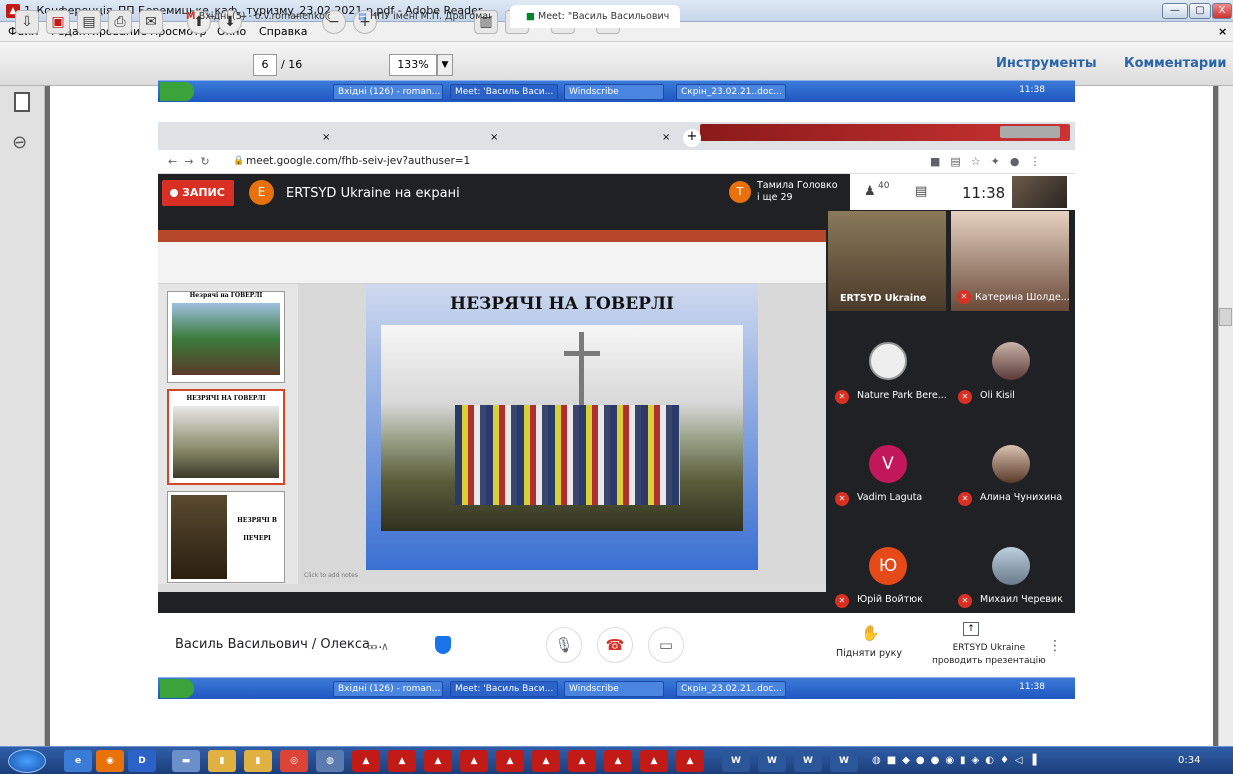  I want to click on task-item: Windscribe, so click(614, 689).